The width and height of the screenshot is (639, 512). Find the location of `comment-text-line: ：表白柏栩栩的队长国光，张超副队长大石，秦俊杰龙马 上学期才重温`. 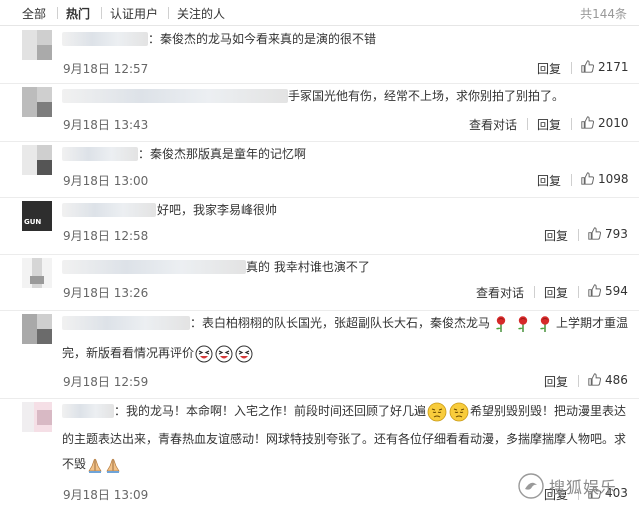

comment-text-line: ：表白柏栩栩的队长国光，张超副队长大石，秦俊杰龙马 上学期才重温 is located at coordinates (409, 323).